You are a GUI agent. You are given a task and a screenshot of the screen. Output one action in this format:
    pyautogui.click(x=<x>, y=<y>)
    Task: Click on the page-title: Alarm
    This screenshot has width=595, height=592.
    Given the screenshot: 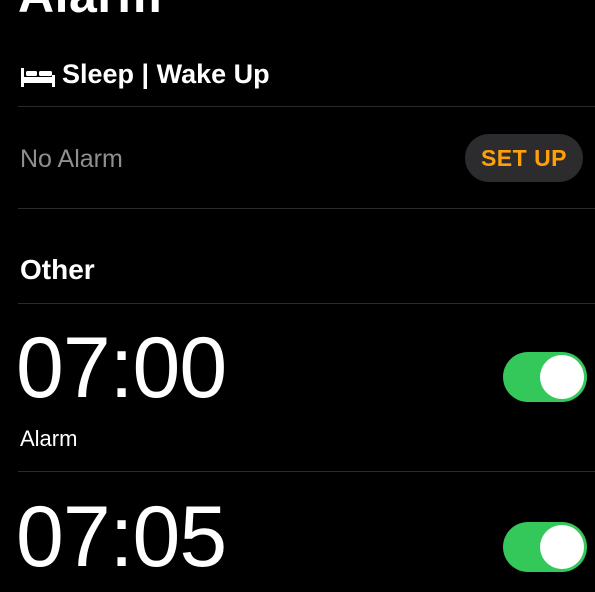 What is the action you would take?
    pyautogui.click(x=90, y=10)
    